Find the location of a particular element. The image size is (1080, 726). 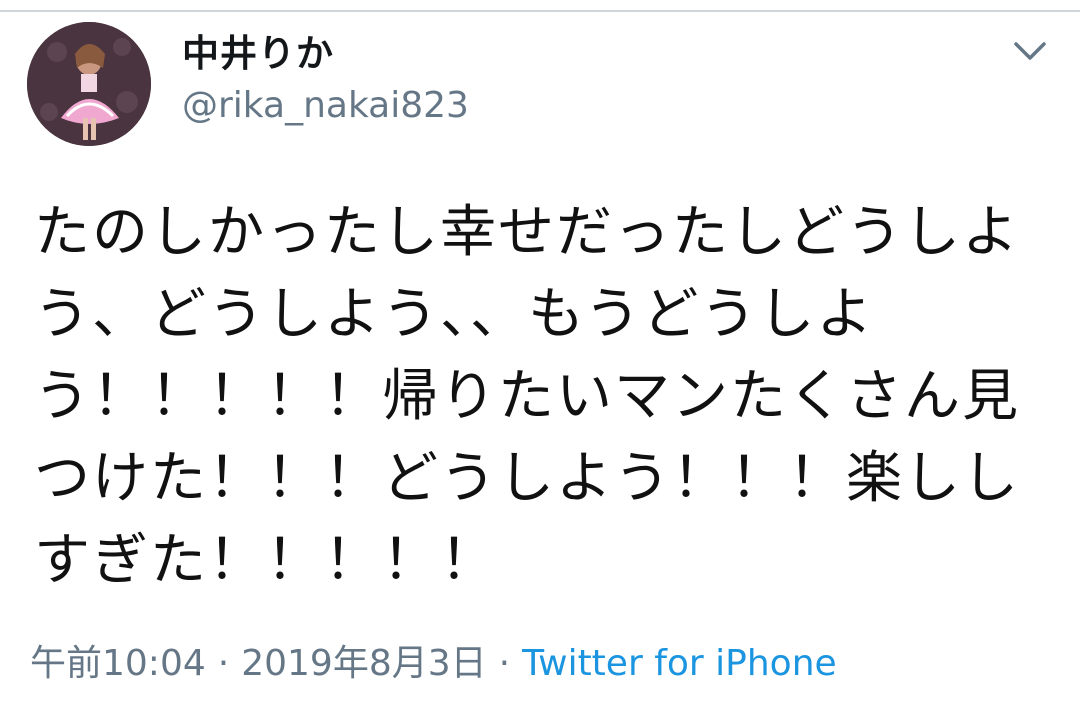

tweet-date: 2019年8月3日 is located at coordinates (363, 663).